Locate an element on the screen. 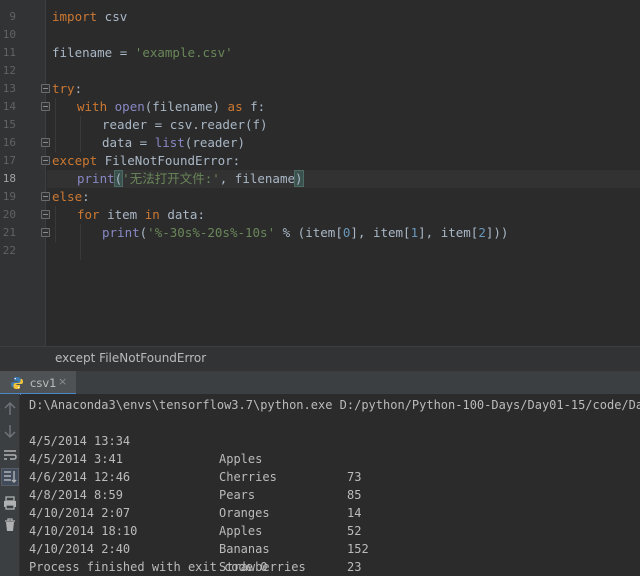 This screenshot has height=576, width=640. console-exit-message: Process finished with exit code 0 is located at coordinates (148, 567).